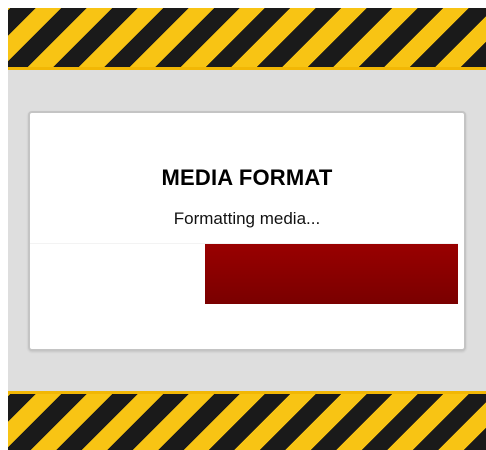  I want to click on dialog-title: MEDIA FORMAT, so click(247, 177).